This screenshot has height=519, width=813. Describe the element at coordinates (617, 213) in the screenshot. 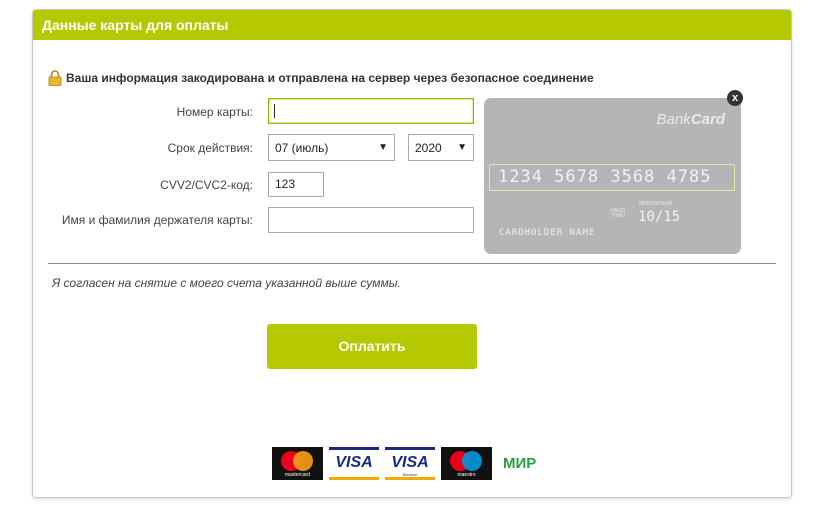

I see `card-valid-thru-label: VALID THRU` at that location.